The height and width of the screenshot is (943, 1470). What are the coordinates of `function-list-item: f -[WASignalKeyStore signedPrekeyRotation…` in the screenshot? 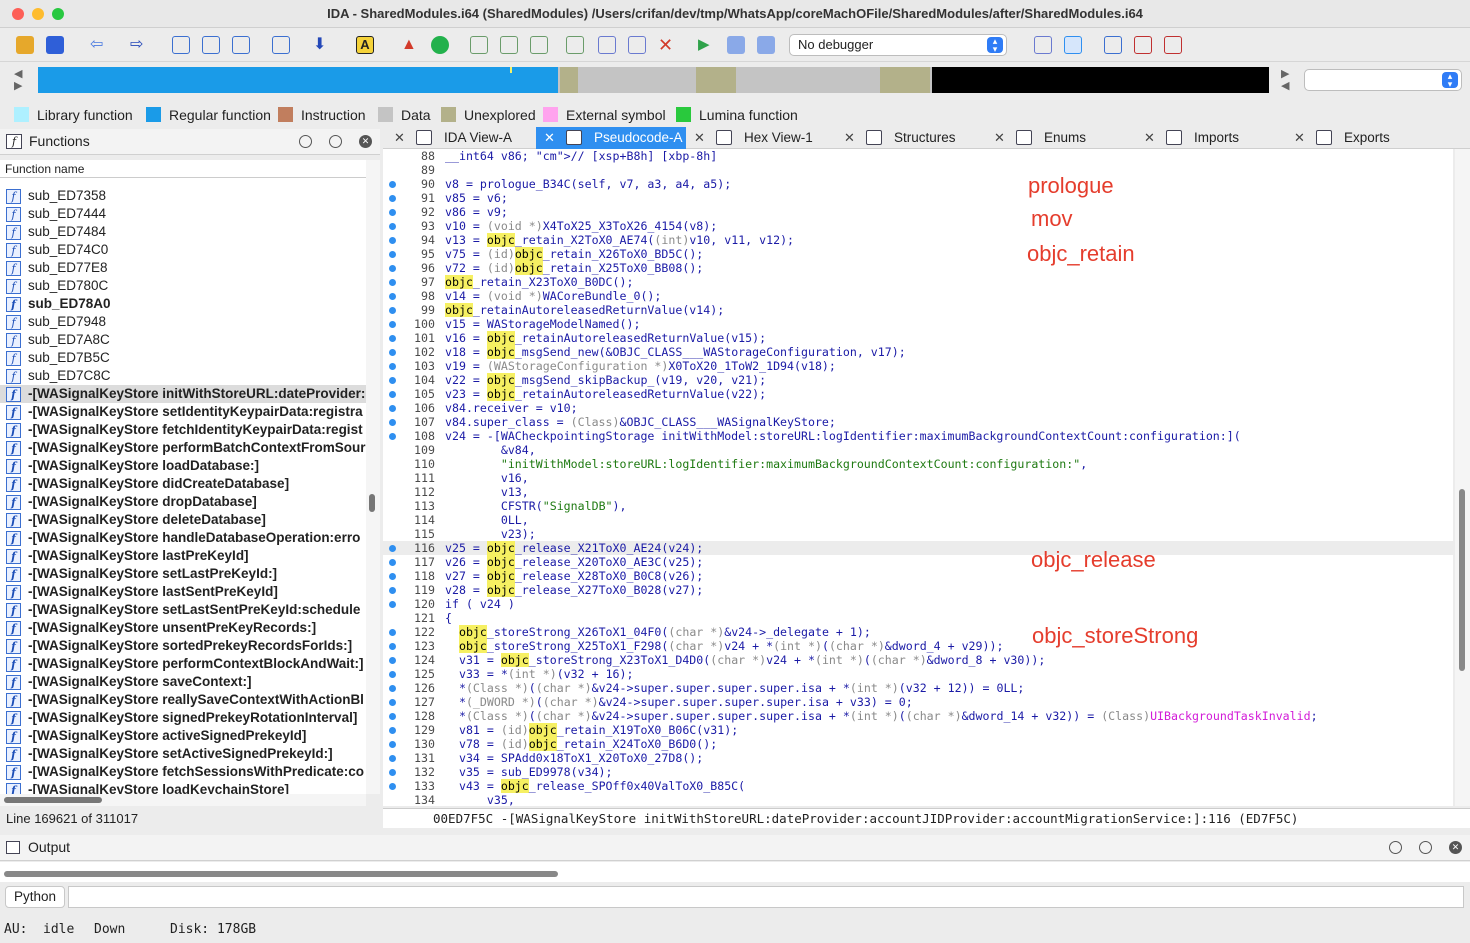 It's located at (183, 718).